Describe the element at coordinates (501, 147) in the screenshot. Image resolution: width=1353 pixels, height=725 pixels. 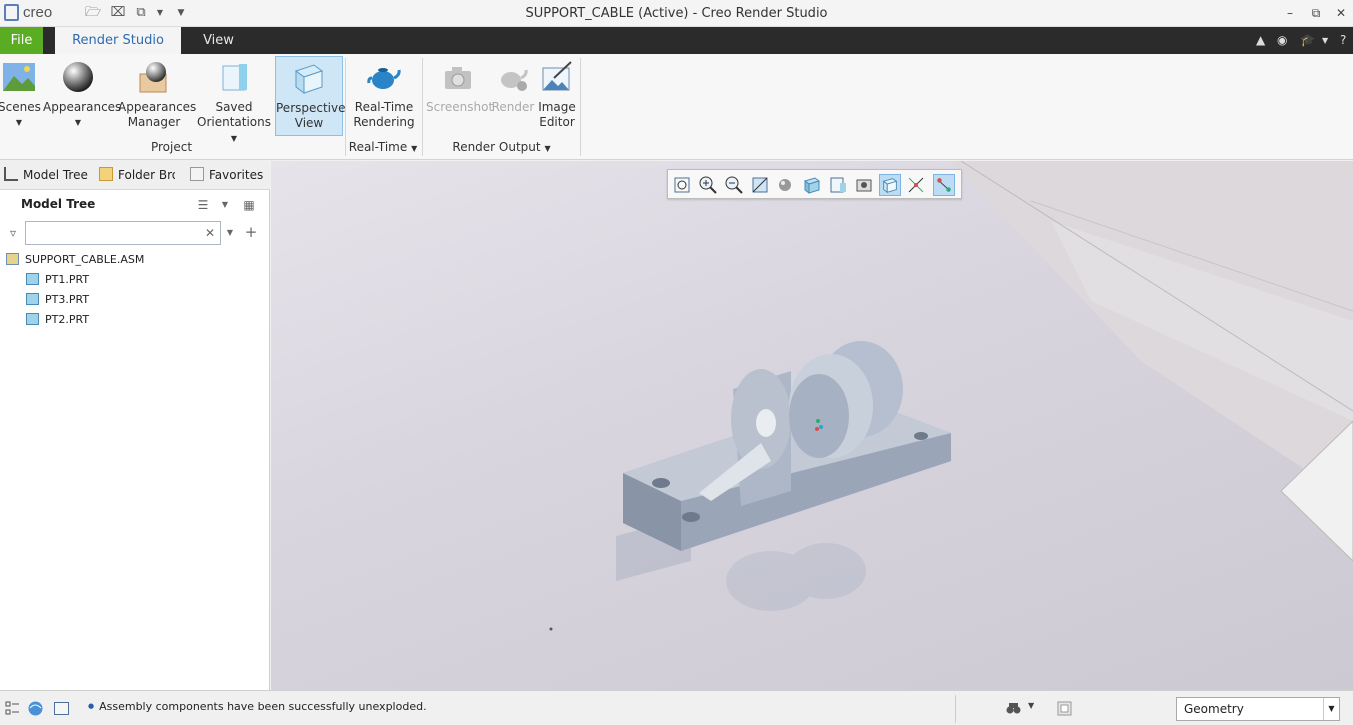
I see `group-label-render-output: Render Output ▼` at that location.